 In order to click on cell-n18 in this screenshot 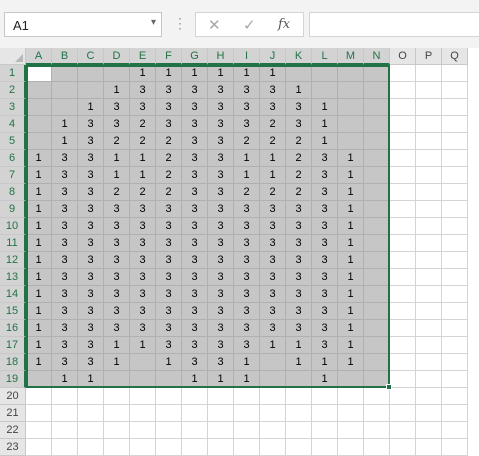, I will do `click(377, 362)`.